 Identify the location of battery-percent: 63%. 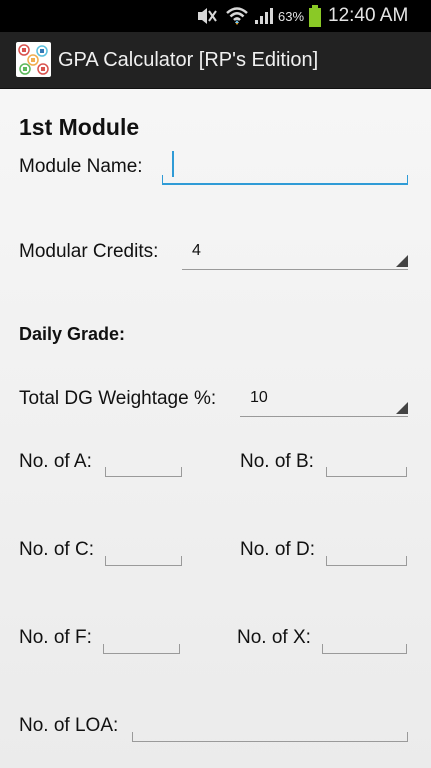
(291, 16).